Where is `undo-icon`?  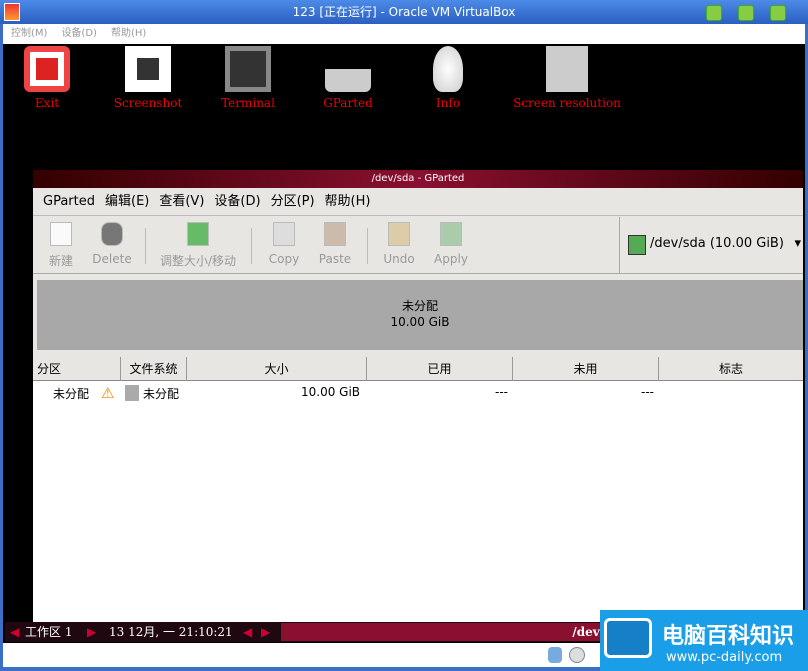 undo-icon is located at coordinates (399, 234).